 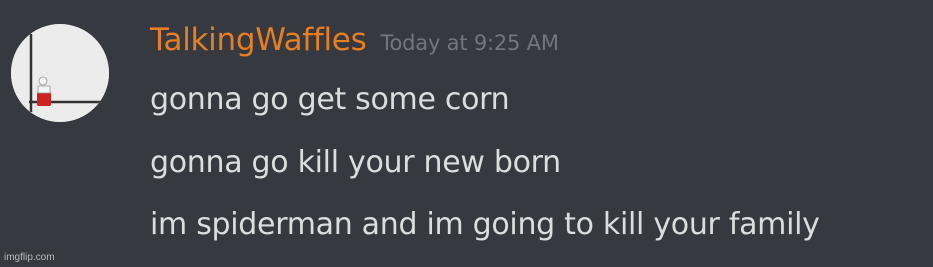 I want to click on message-header: TalkingWaffles Today at 9:25 AM, so click(x=354, y=47).